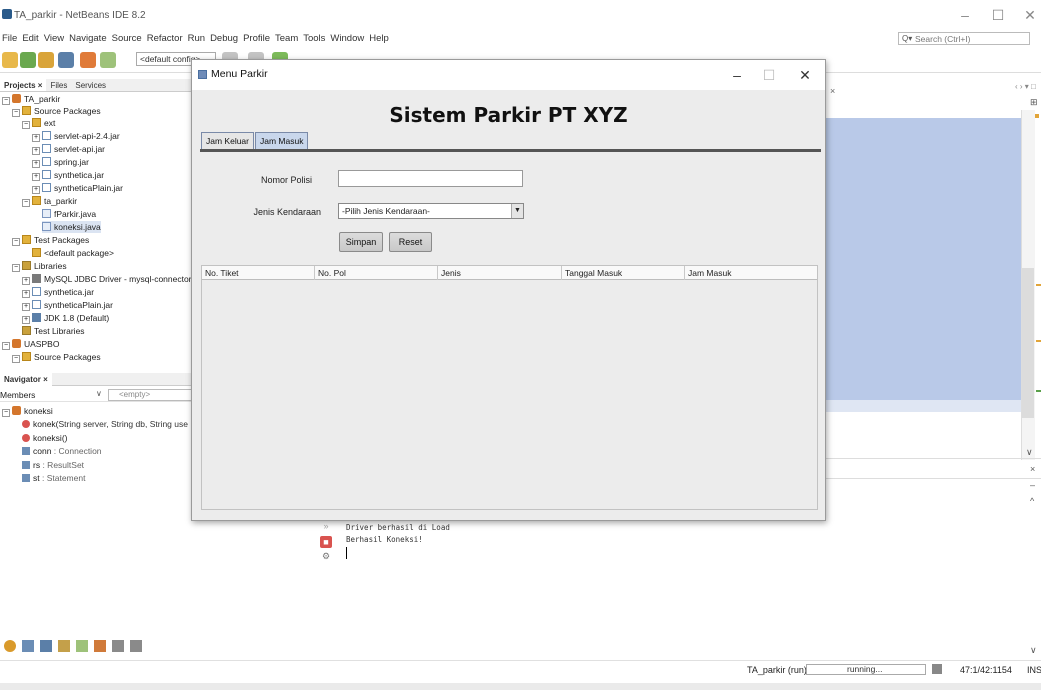  What do you see at coordinates (224, 39) in the screenshot?
I see `menu-debug: Debug` at bounding box center [224, 39].